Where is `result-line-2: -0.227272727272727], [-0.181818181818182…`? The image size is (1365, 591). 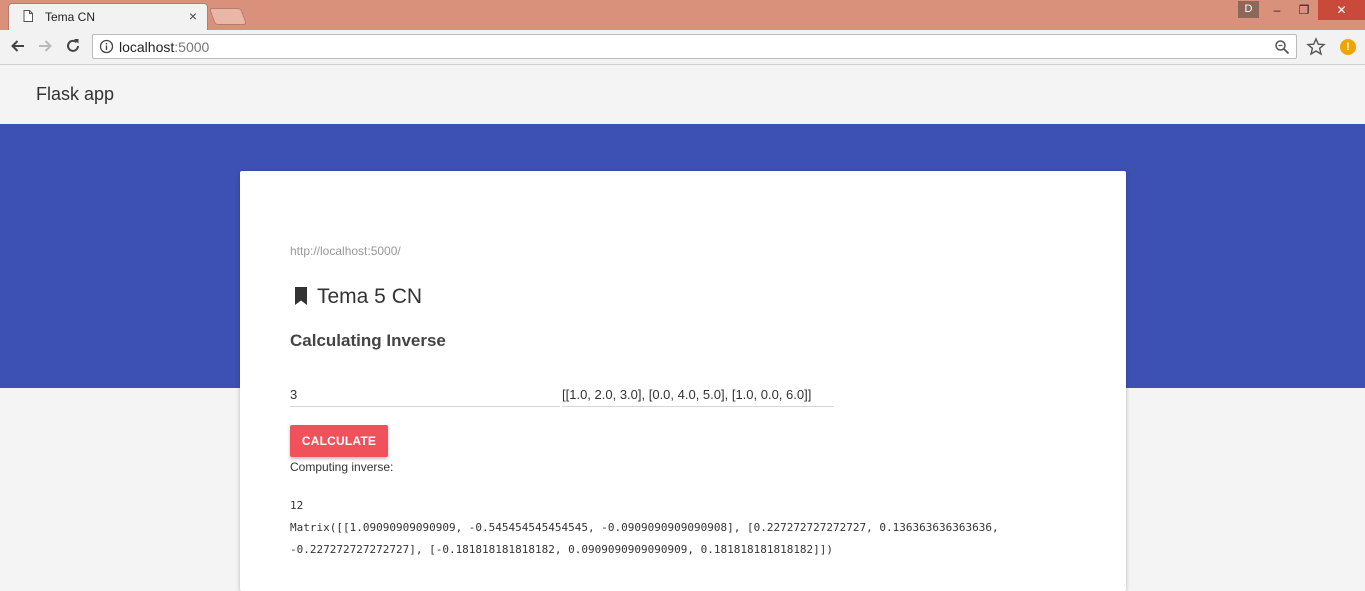
result-line-2: -0.227272727272727], [-0.181818181818182… is located at coordinates (562, 549).